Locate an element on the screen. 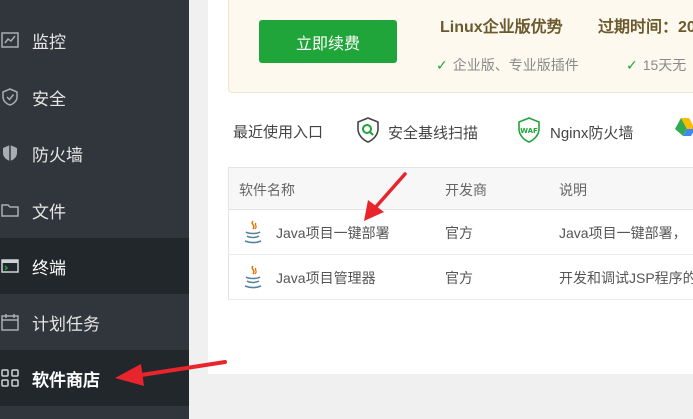  feature-item: ✓ 企业版、专业版插件 is located at coordinates (507, 65).